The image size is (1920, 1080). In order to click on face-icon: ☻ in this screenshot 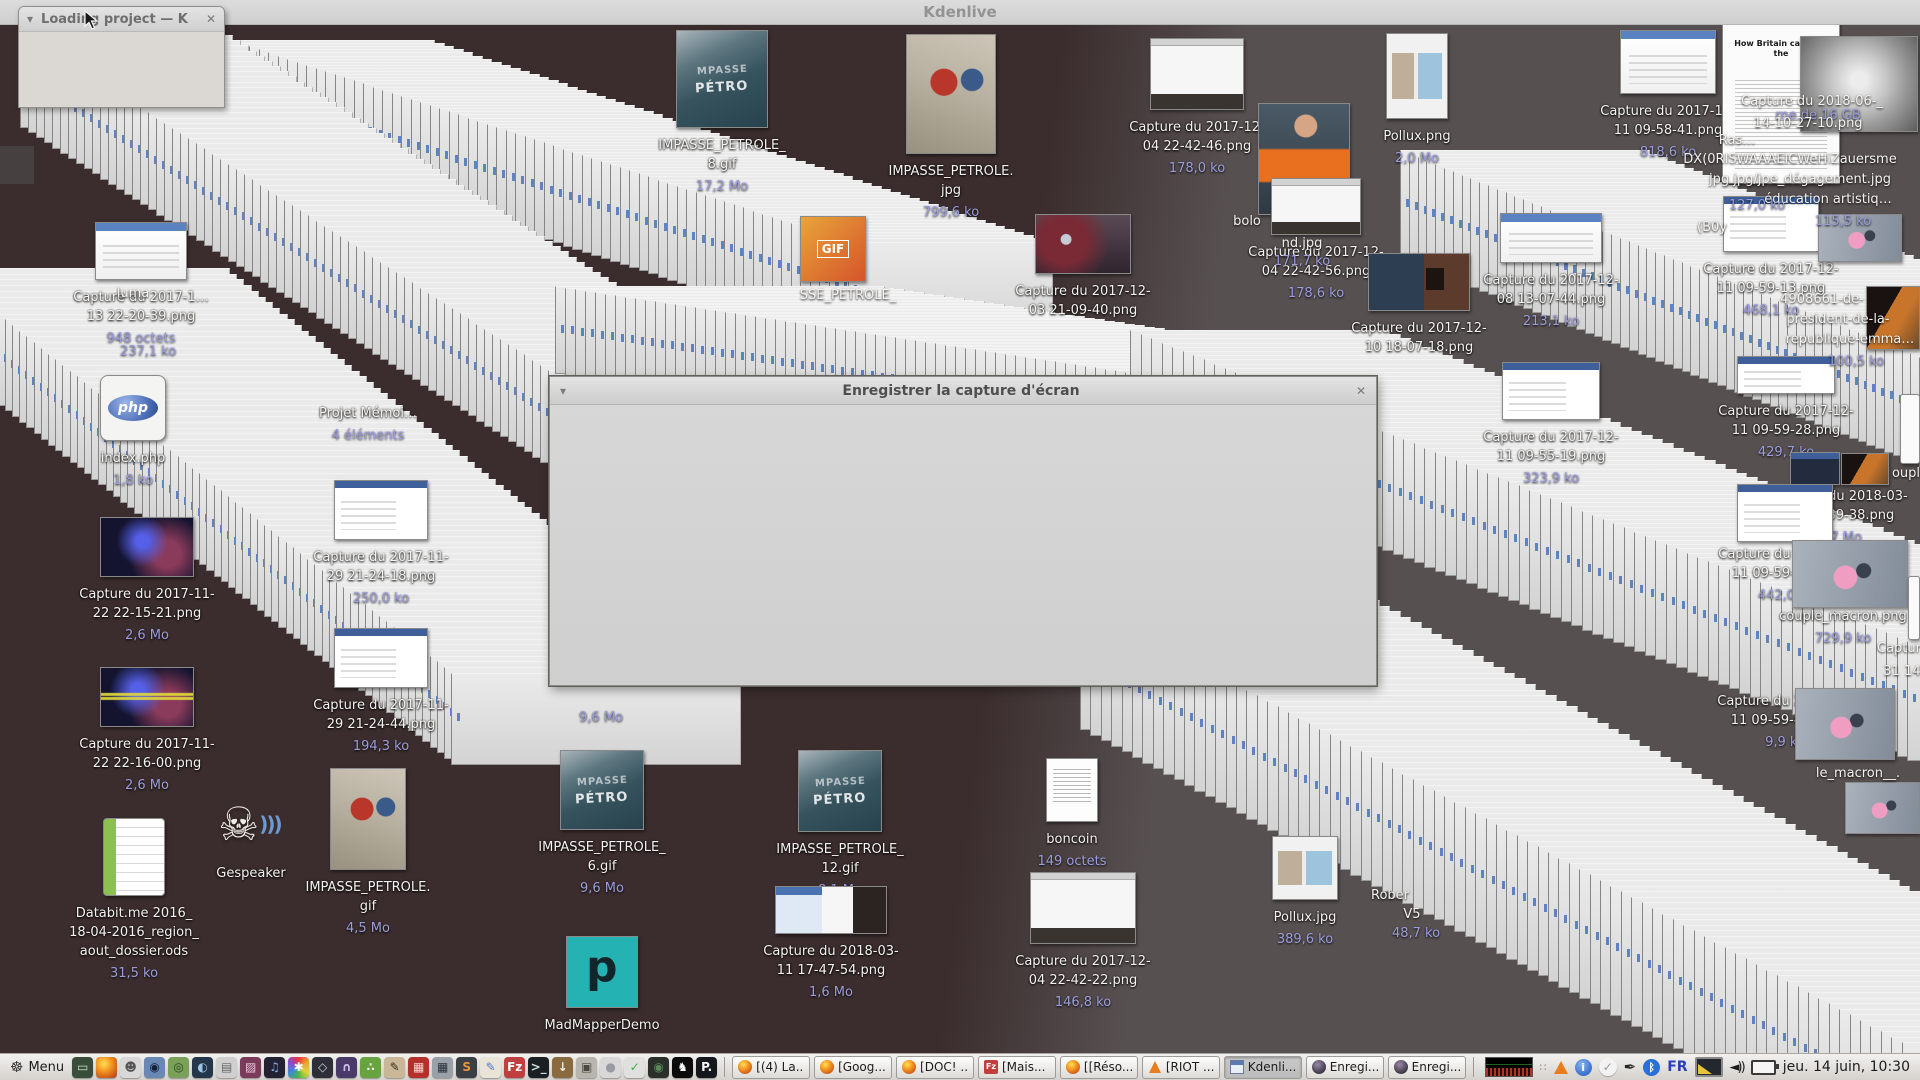, I will do `click(131, 1067)`.